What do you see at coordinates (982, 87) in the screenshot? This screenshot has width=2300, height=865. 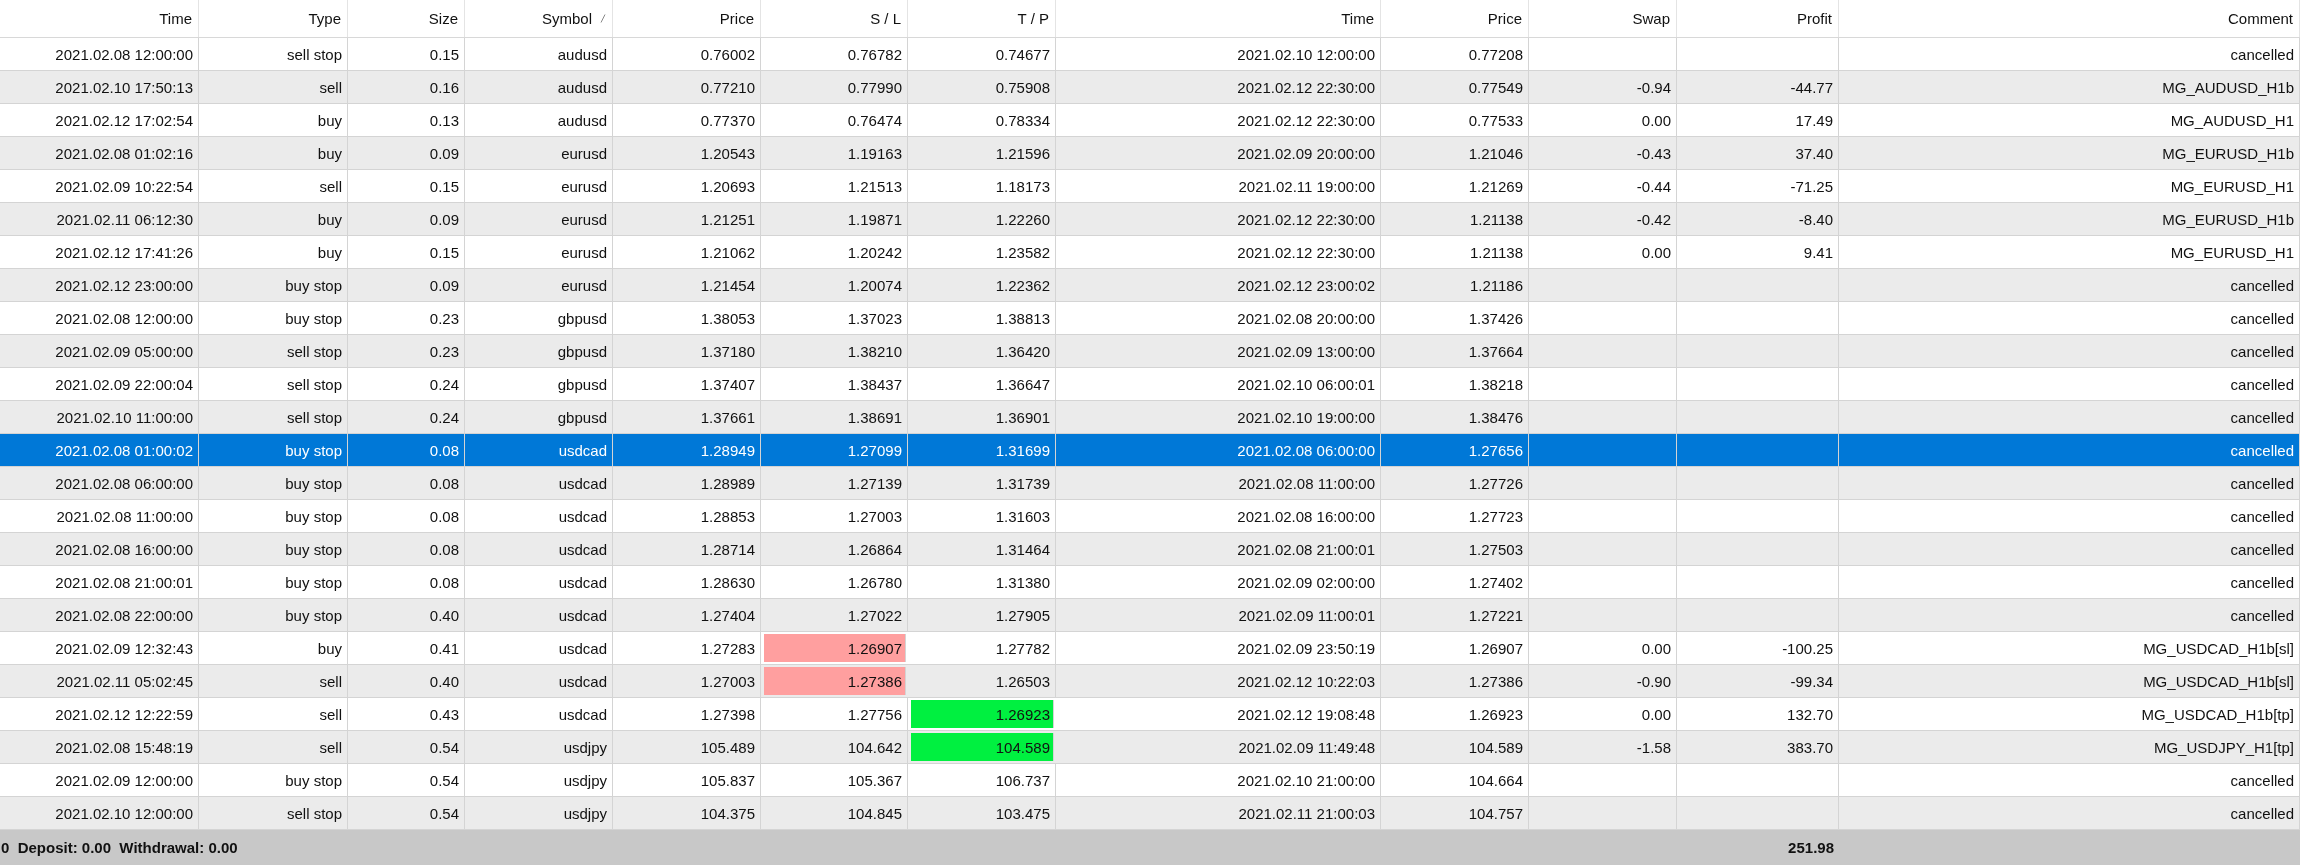 I see `table-cell: 0.75908` at bounding box center [982, 87].